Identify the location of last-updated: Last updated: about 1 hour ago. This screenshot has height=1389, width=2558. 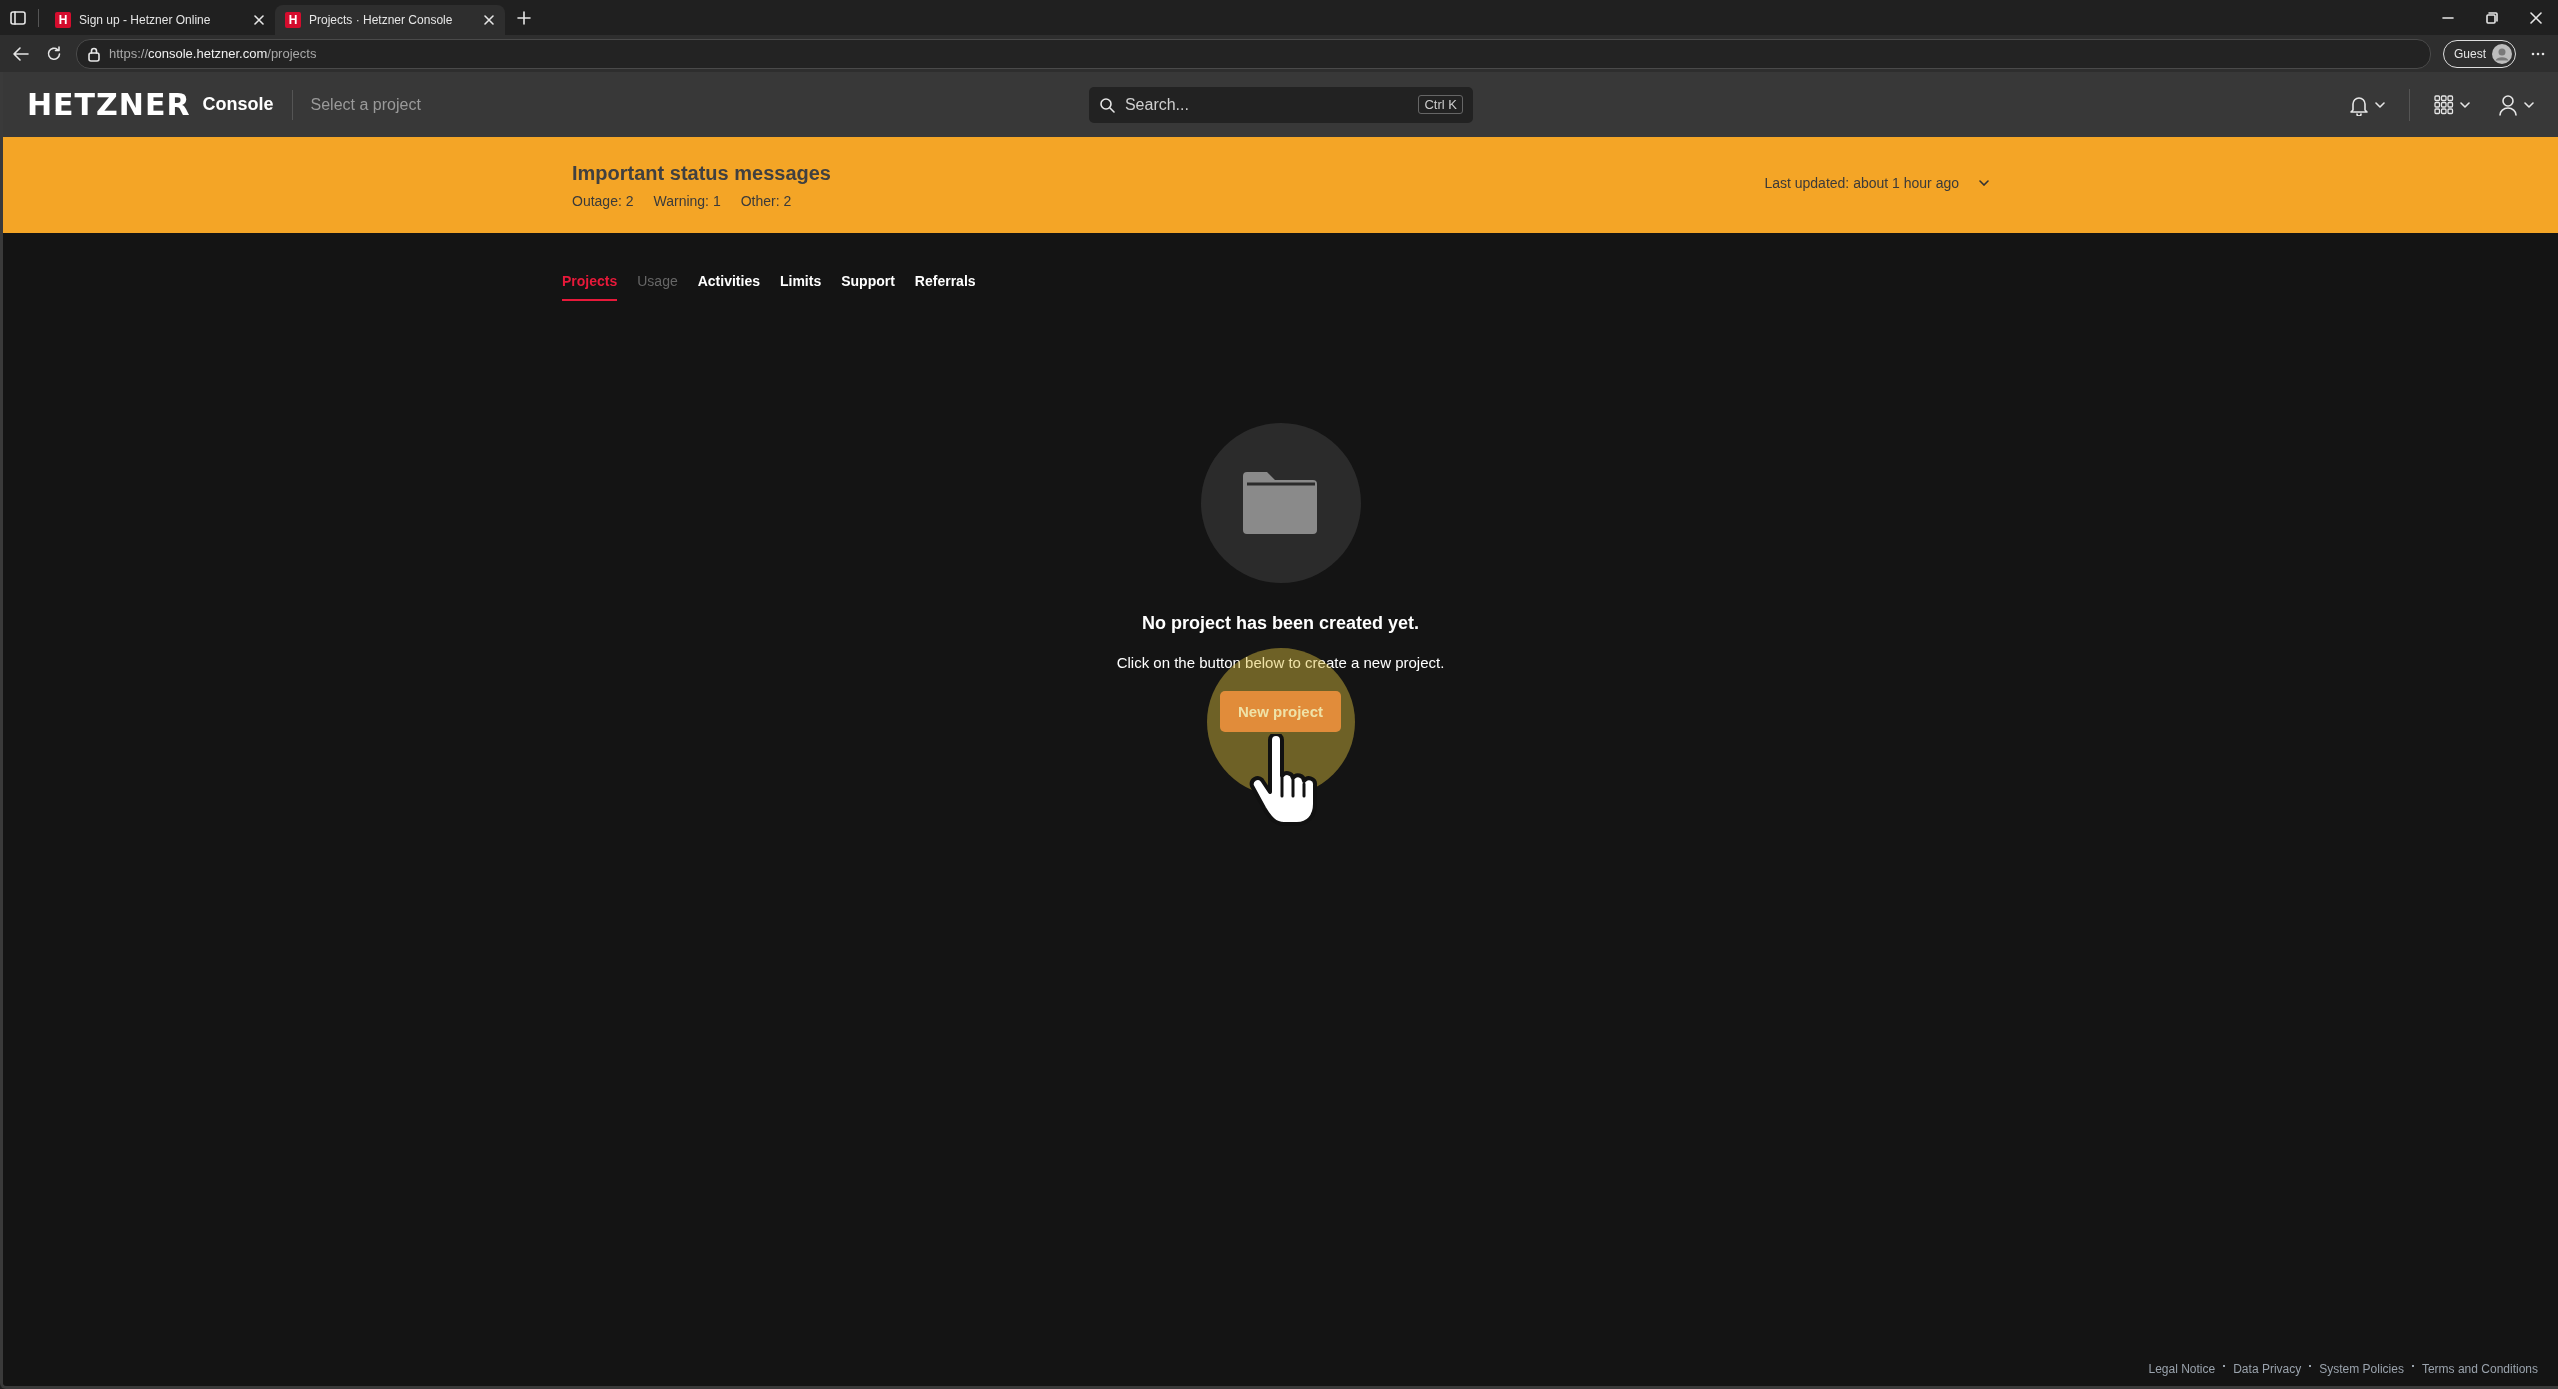
(1861, 183).